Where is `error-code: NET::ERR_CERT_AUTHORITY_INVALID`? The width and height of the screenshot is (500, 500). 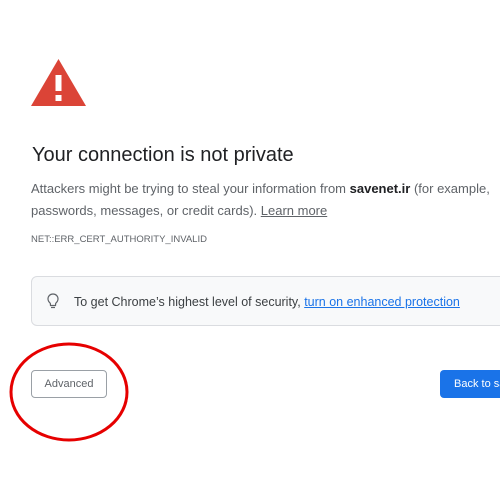 error-code: NET::ERR_CERT_AUTHORITY_INVALID is located at coordinates (119, 239).